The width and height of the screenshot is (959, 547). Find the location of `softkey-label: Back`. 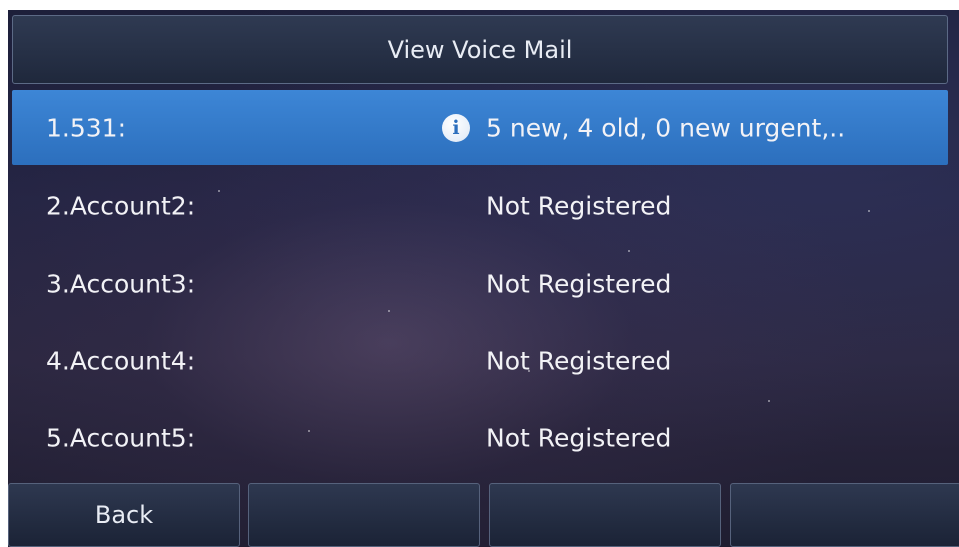

softkey-label: Back is located at coordinates (124, 515).